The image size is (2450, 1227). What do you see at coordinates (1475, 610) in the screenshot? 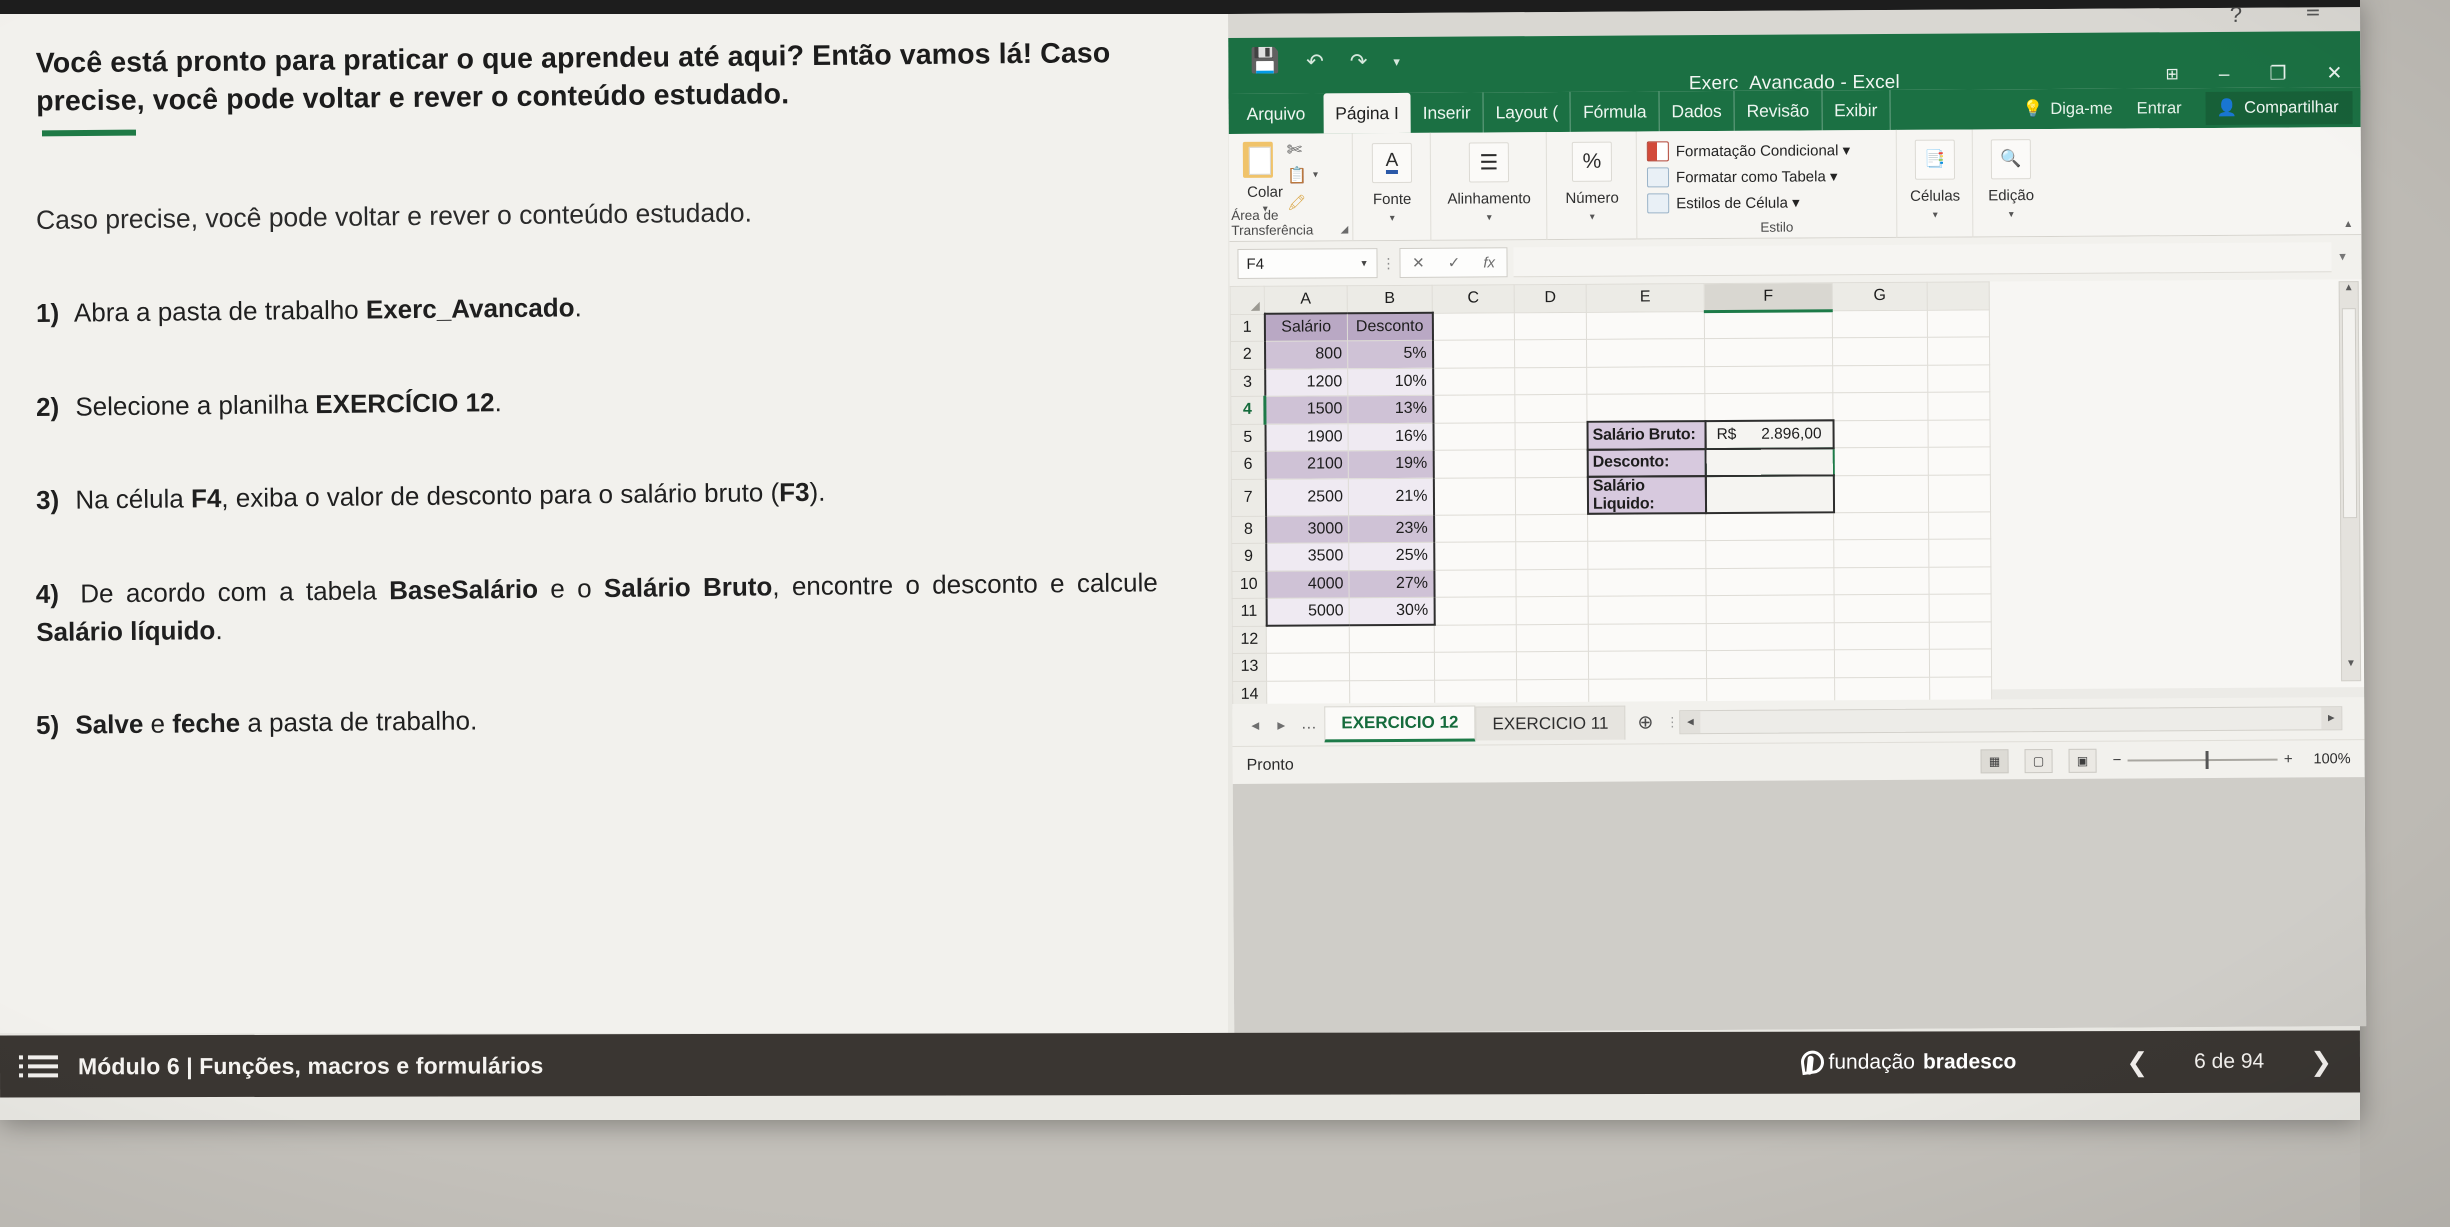
I see `cell-c11` at bounding box center [1475, 610].